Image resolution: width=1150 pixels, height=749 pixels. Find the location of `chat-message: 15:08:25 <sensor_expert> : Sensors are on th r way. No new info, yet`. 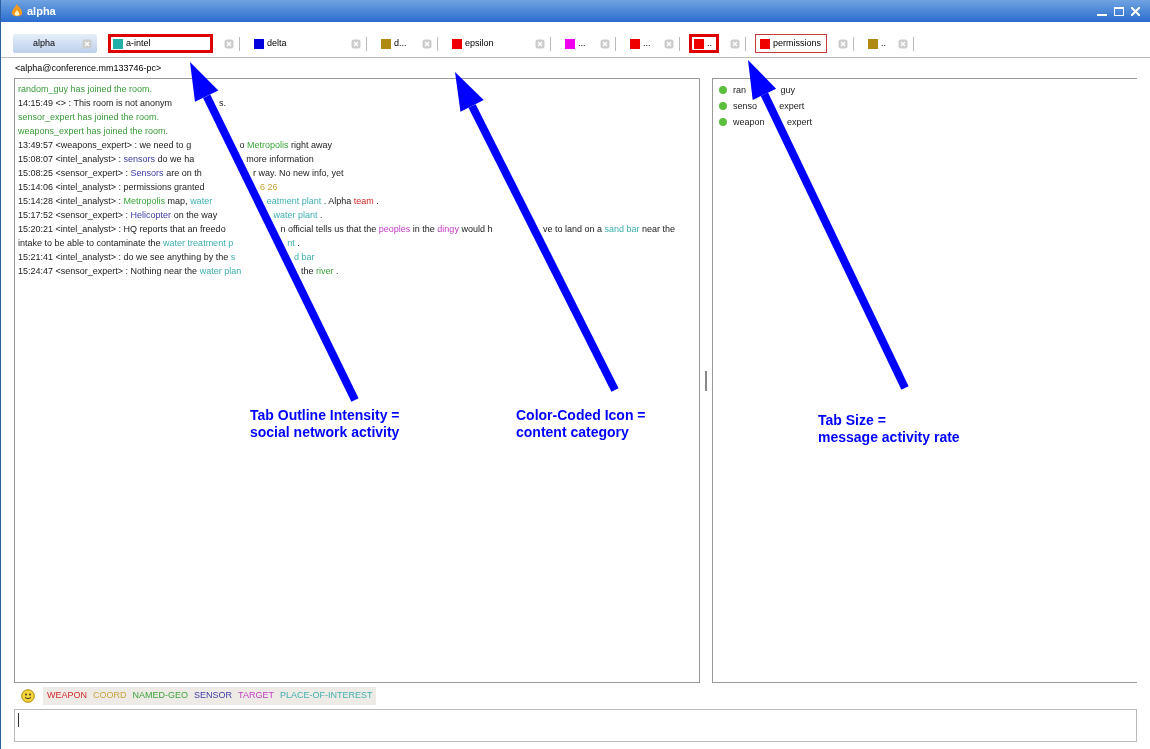

chat-message: 15:08:25 <sensor_expert> : Sensors are on th r way. No new info, yet is located at coordinates (181, 173).